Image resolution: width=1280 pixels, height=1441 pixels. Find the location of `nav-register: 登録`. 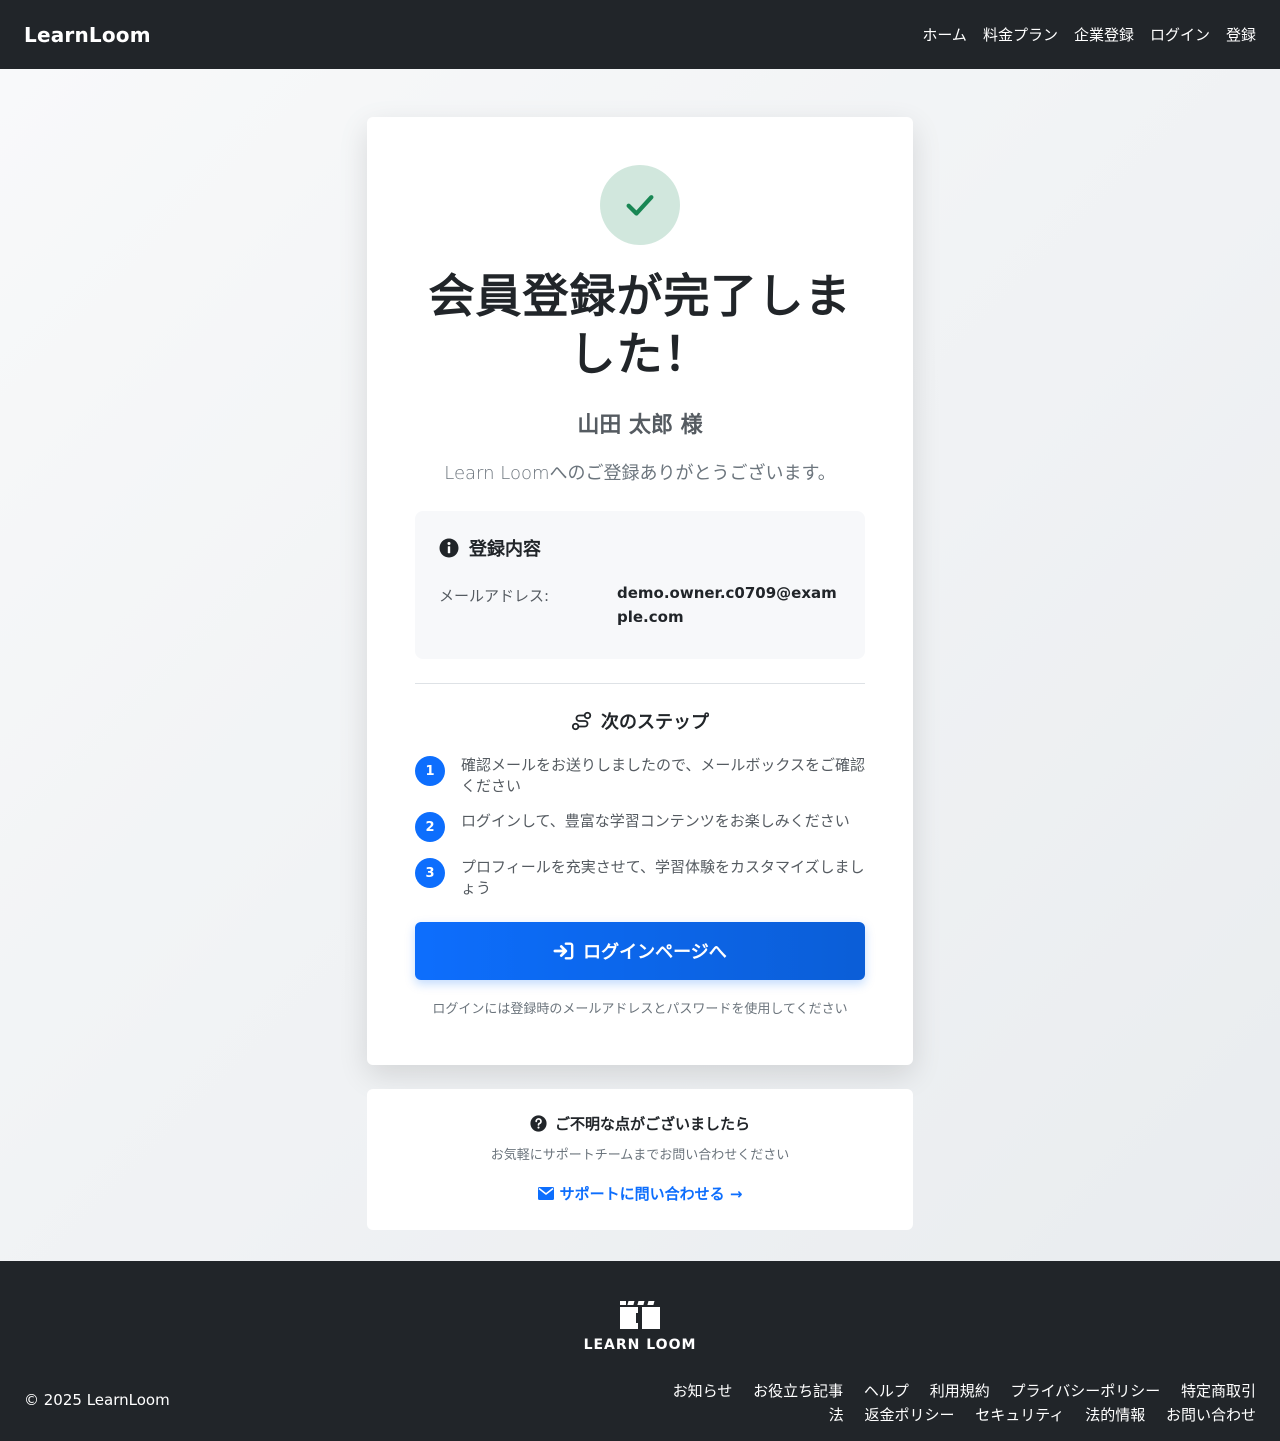

nav-register: 登録 is located at coordinates (1241, 34).